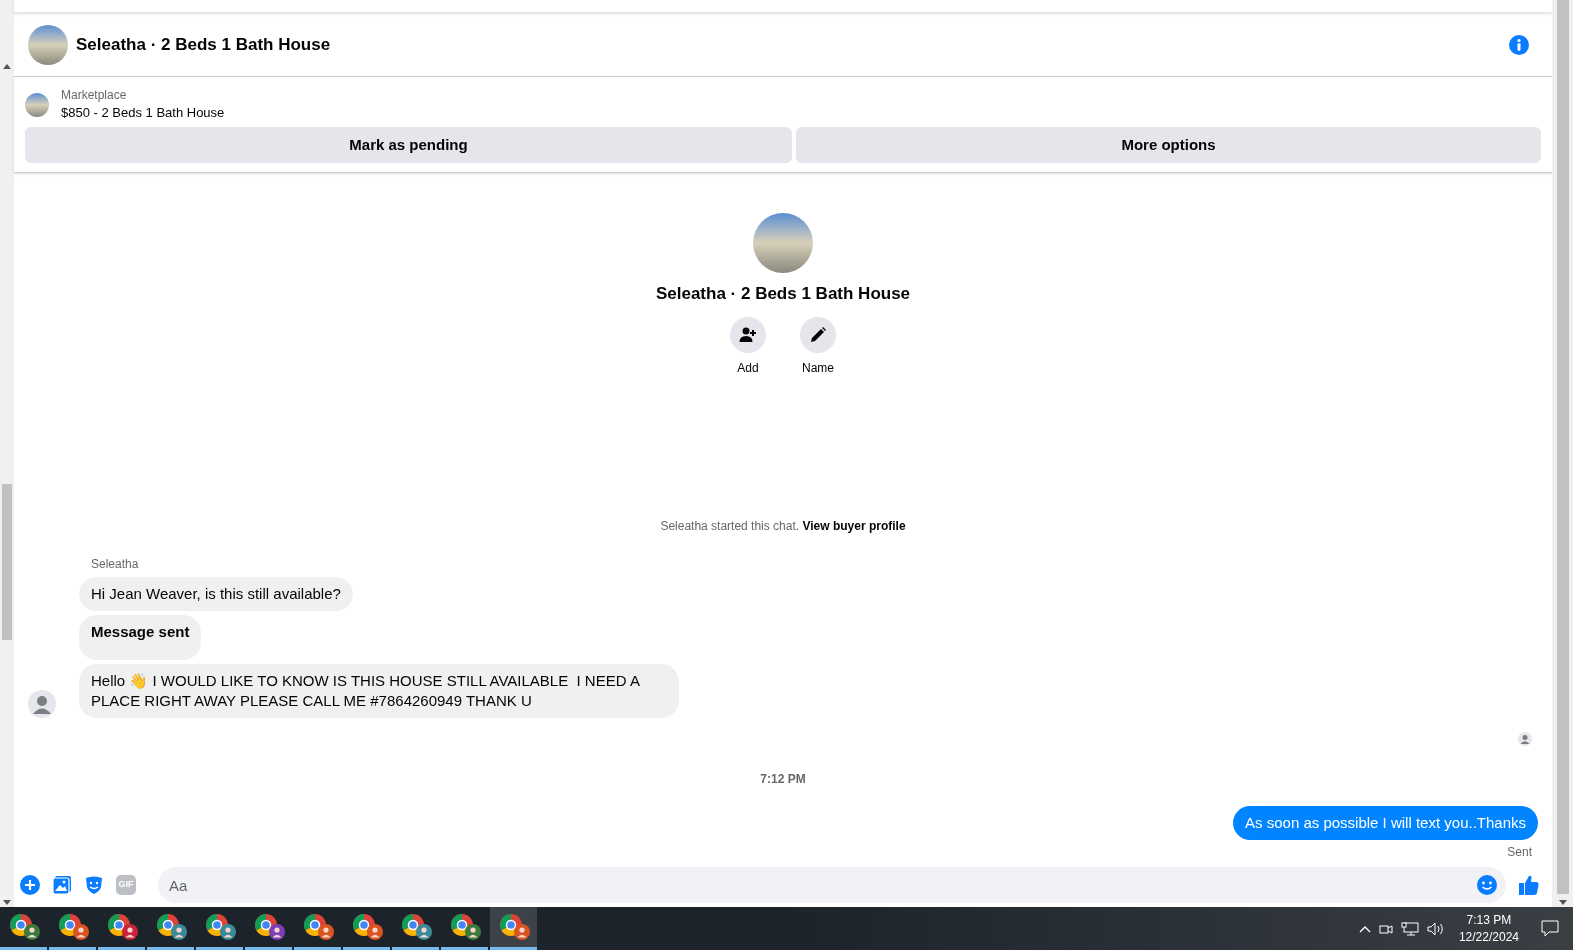  Describe the element at coordinates (513, 928) in the screenshot. I see `taskbar-app` at that location.